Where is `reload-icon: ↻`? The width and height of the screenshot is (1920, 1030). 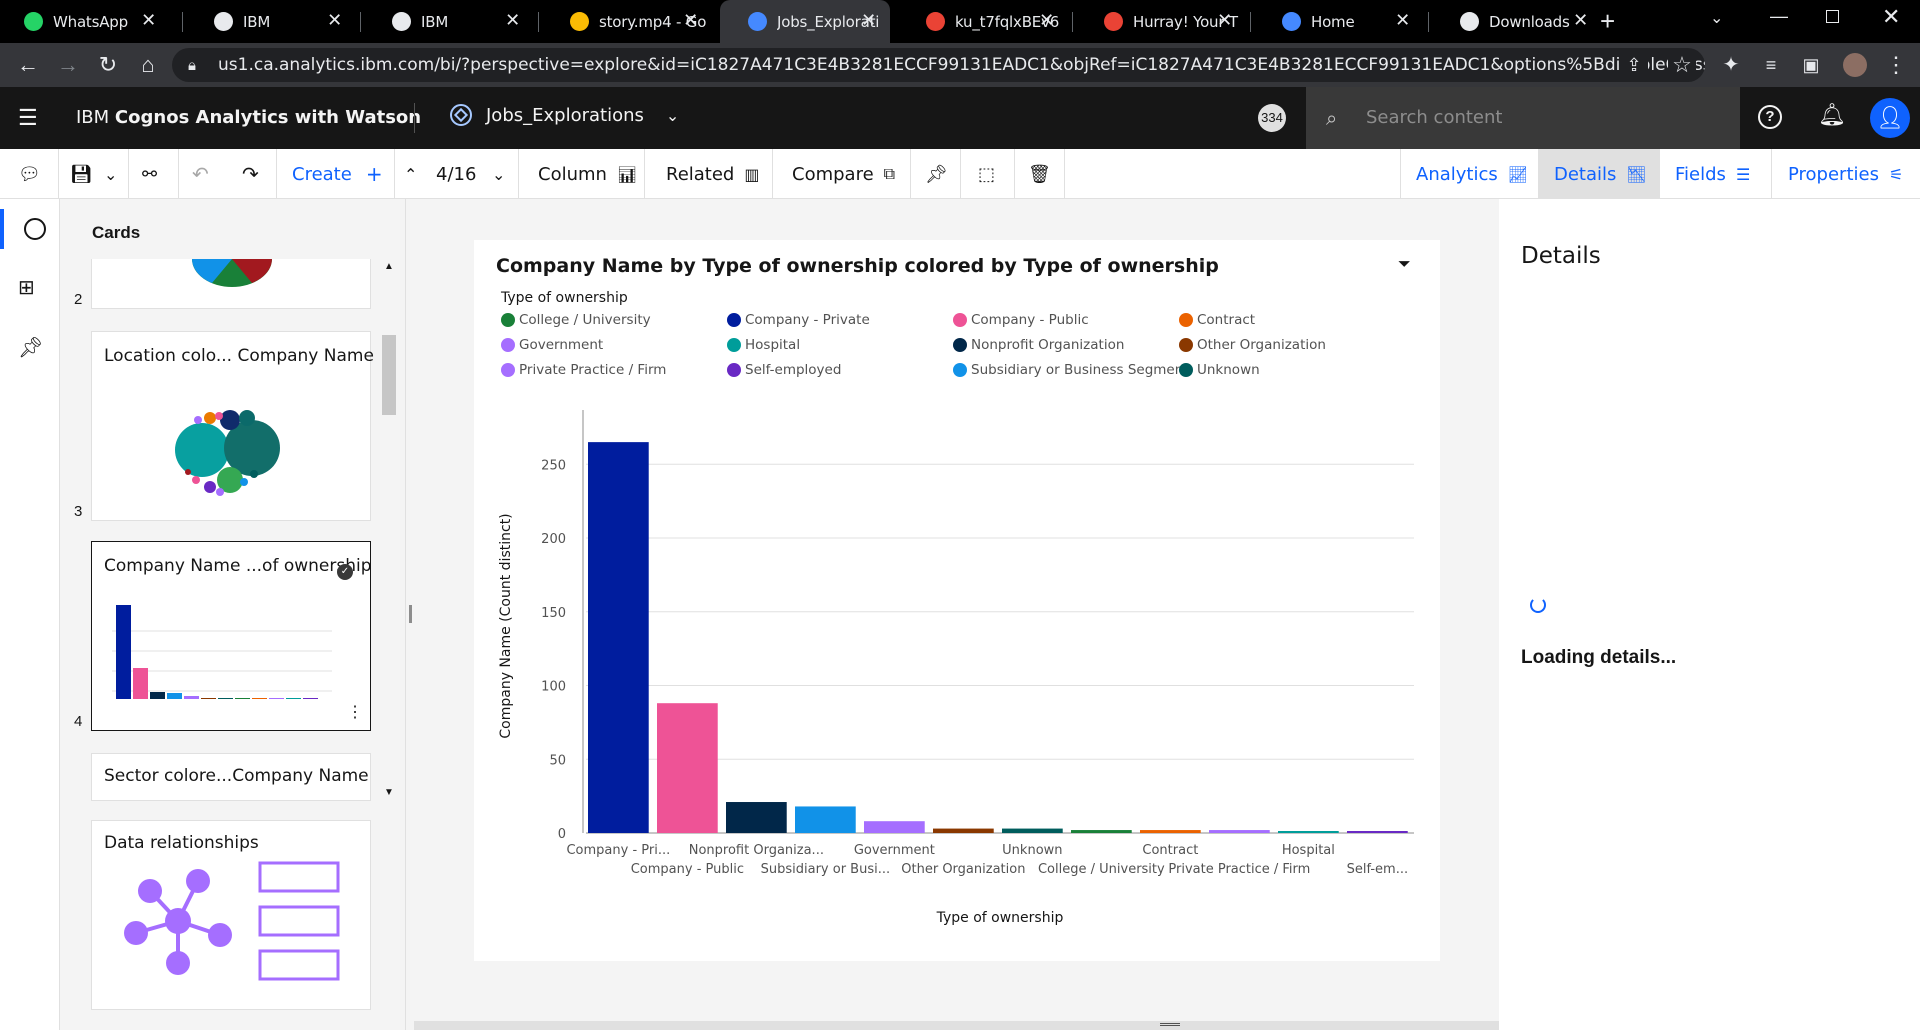
reload-icon: ↻ is located at coordinates (108, 65).